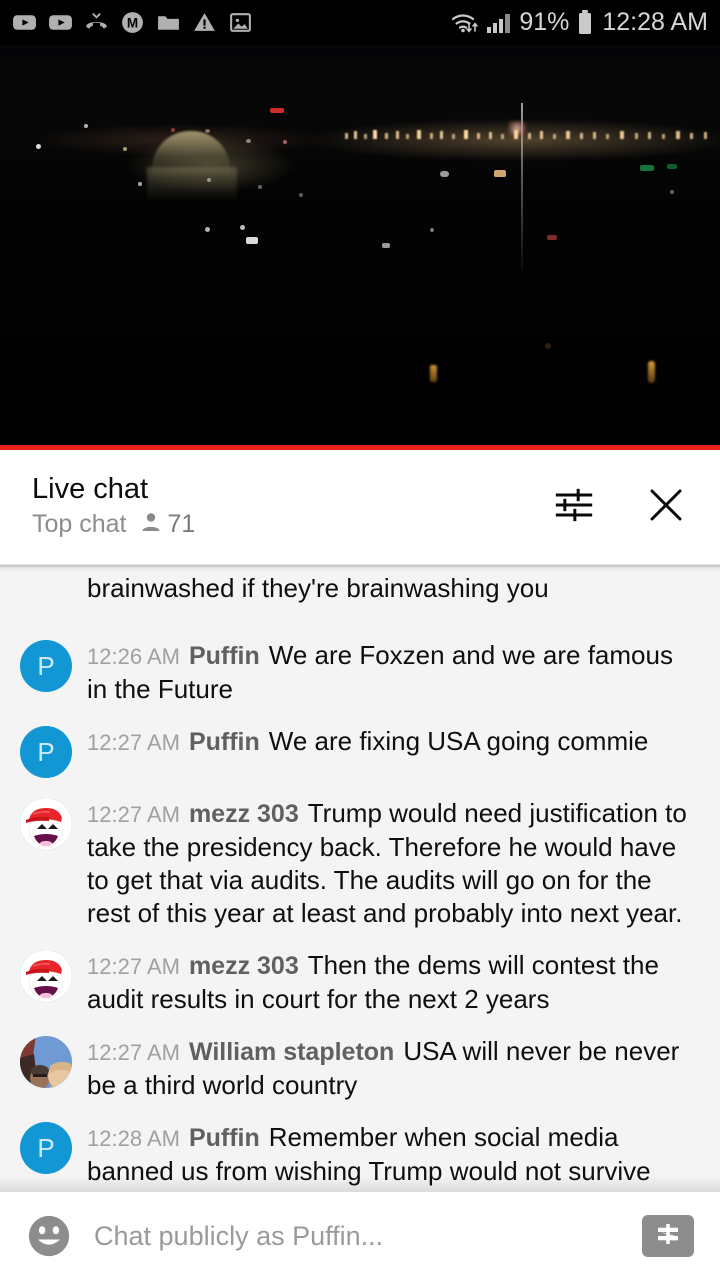 This screenshot has width=720, height=1280. Describe the element at coordinates (204, 22) in the screenshot. I see `warning-icon` at that location.